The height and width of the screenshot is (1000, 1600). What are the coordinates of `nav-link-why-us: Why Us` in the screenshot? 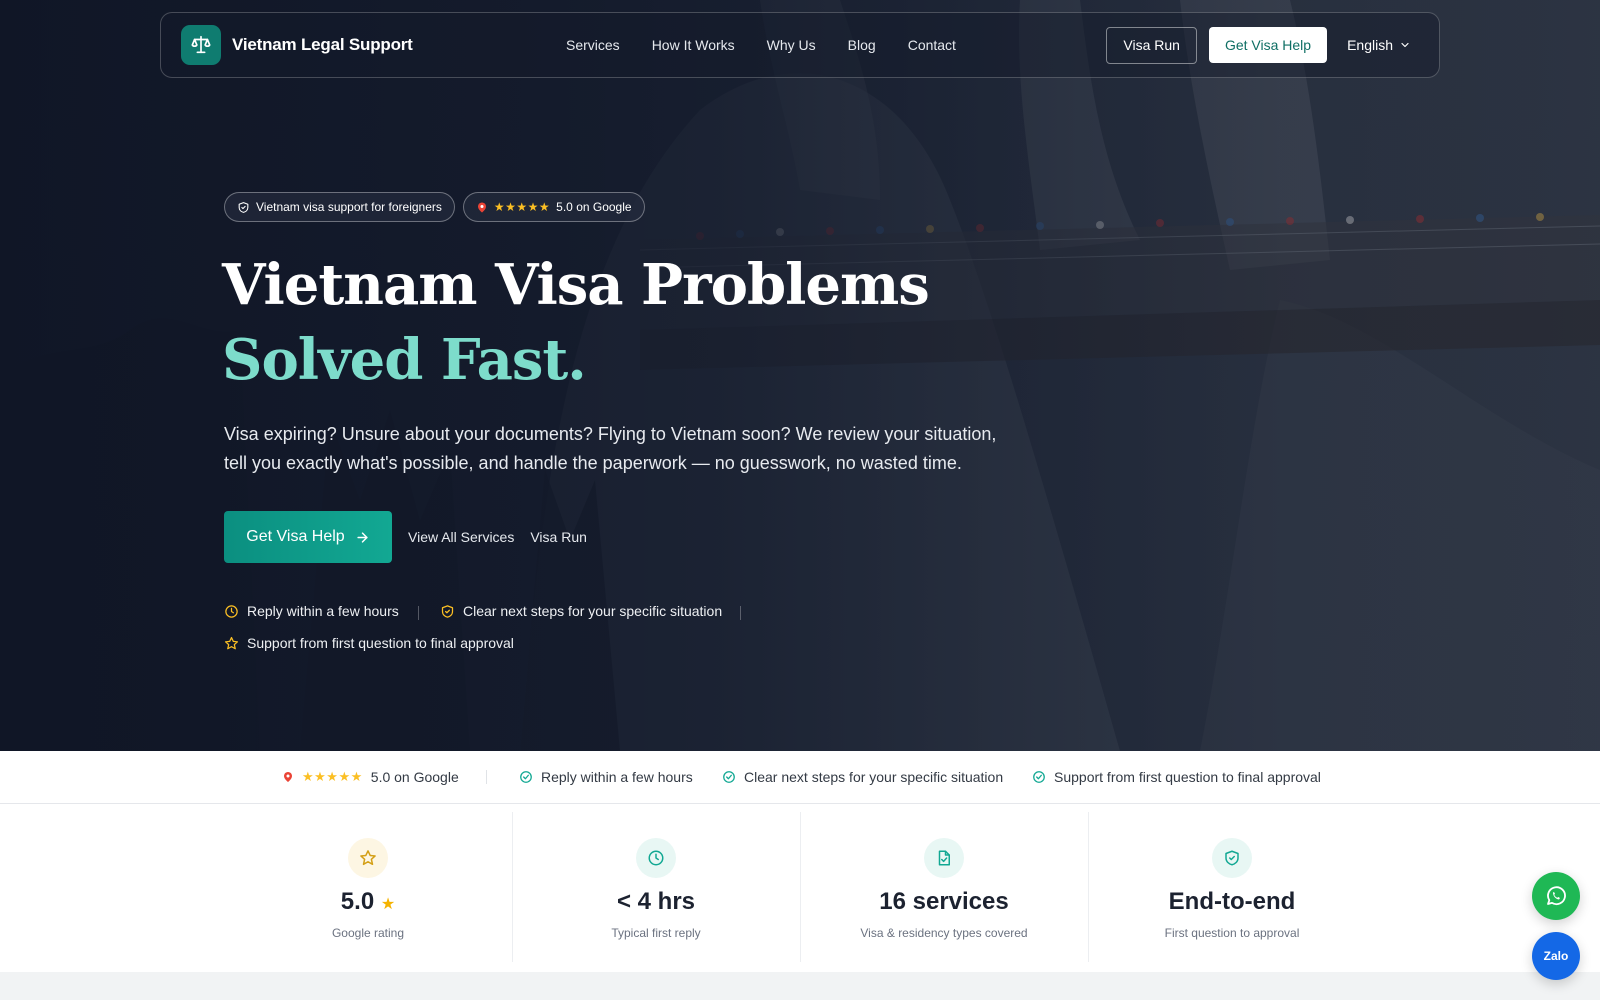 It's located at (791, 45).